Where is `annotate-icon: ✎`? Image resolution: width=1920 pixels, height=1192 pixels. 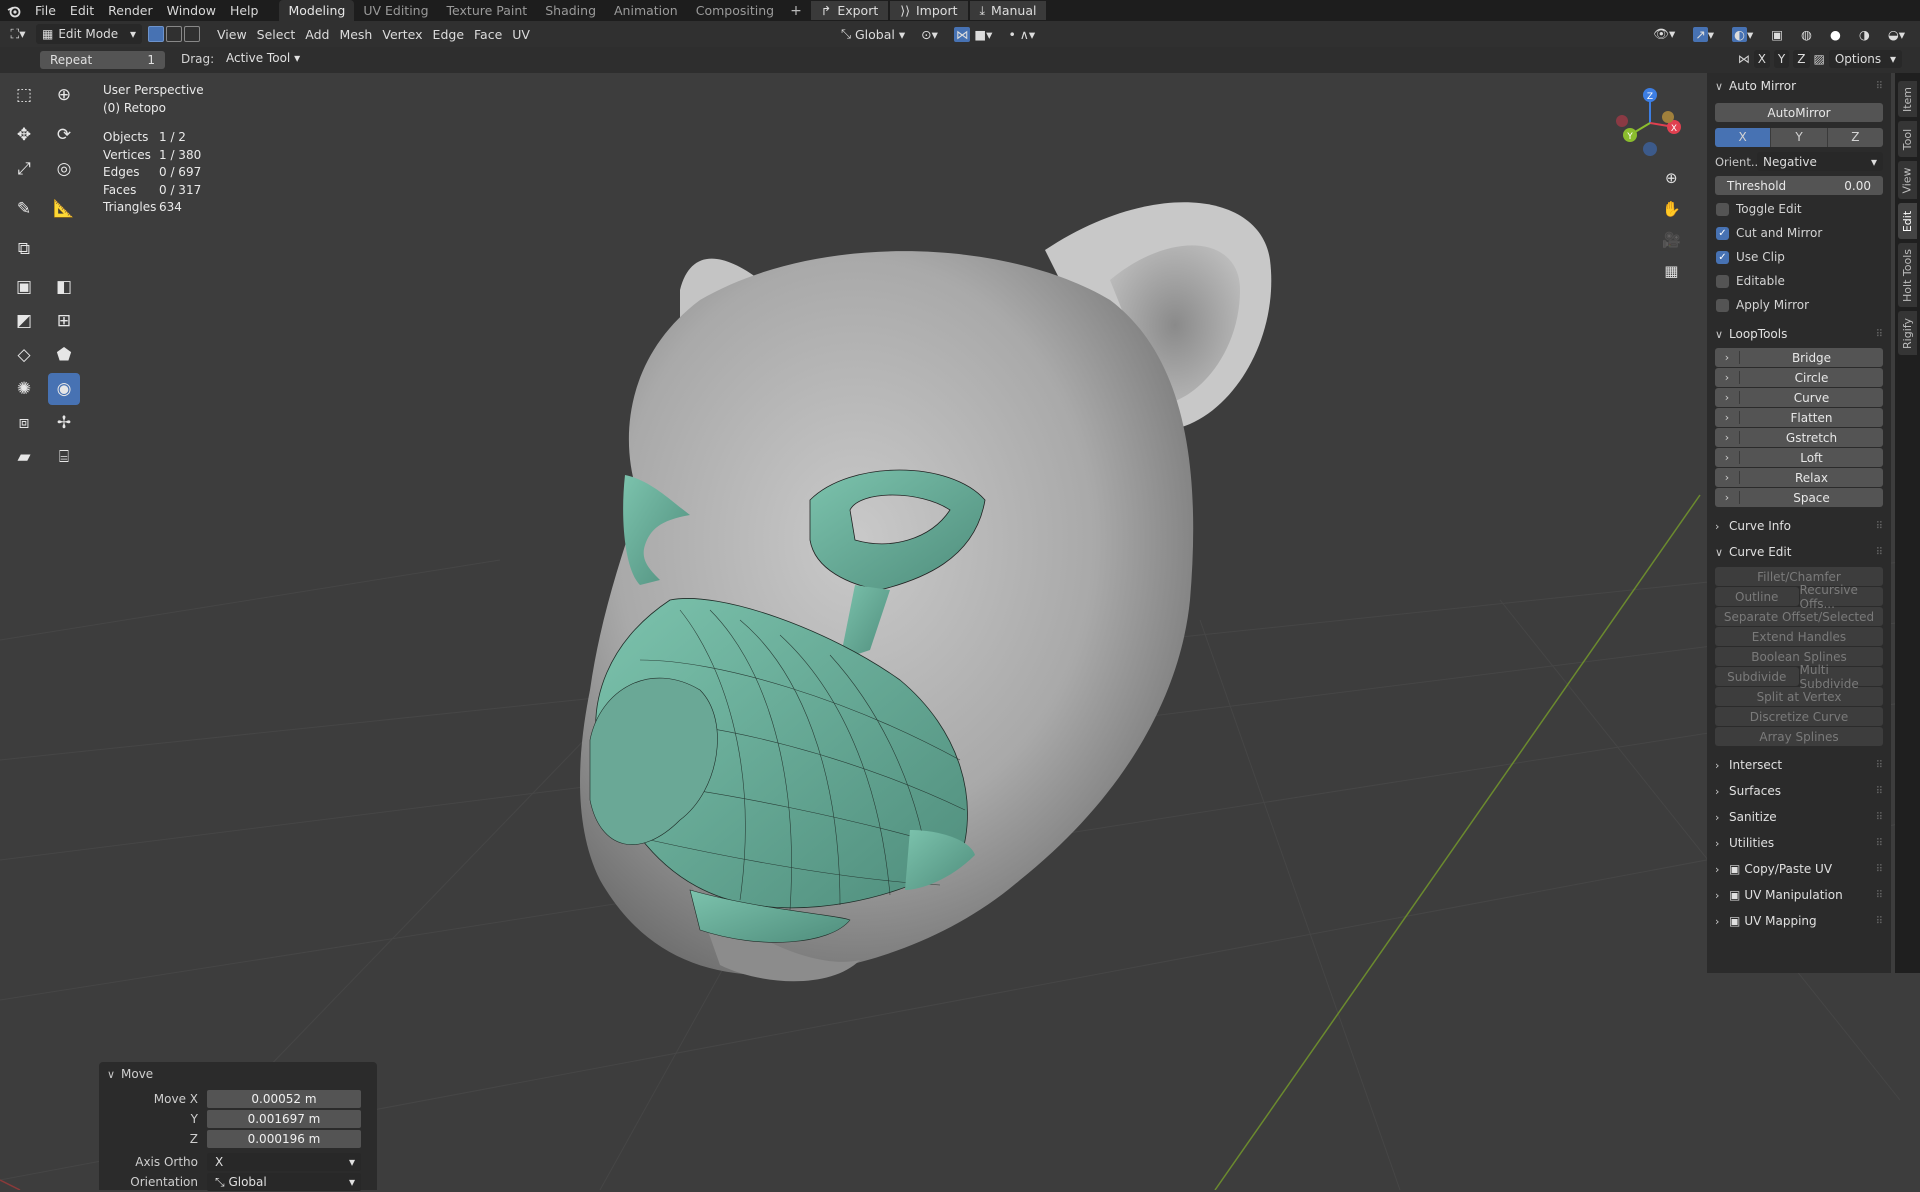 annotate-icon: ✎ is located at coordinates (24, 209).